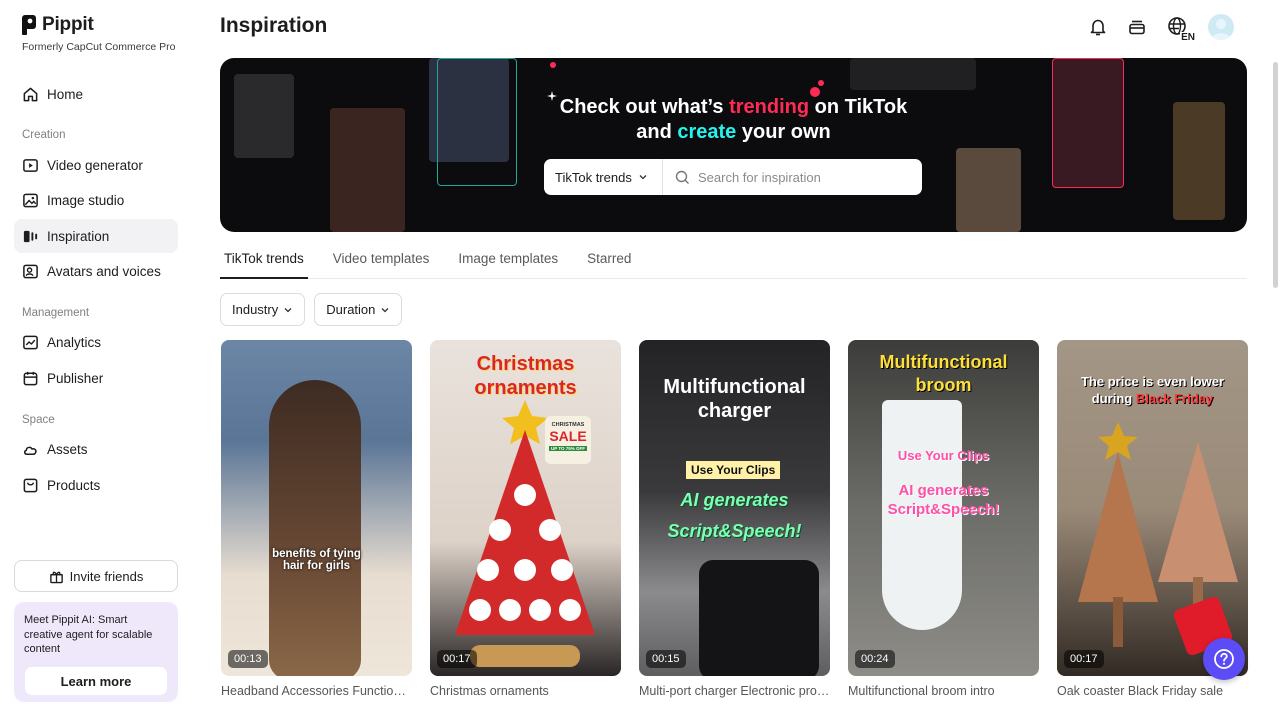 The image size is (1280, 711). Describe the element at coordinates (30, 94) in the screenshot. I see `home-icon` at that location.